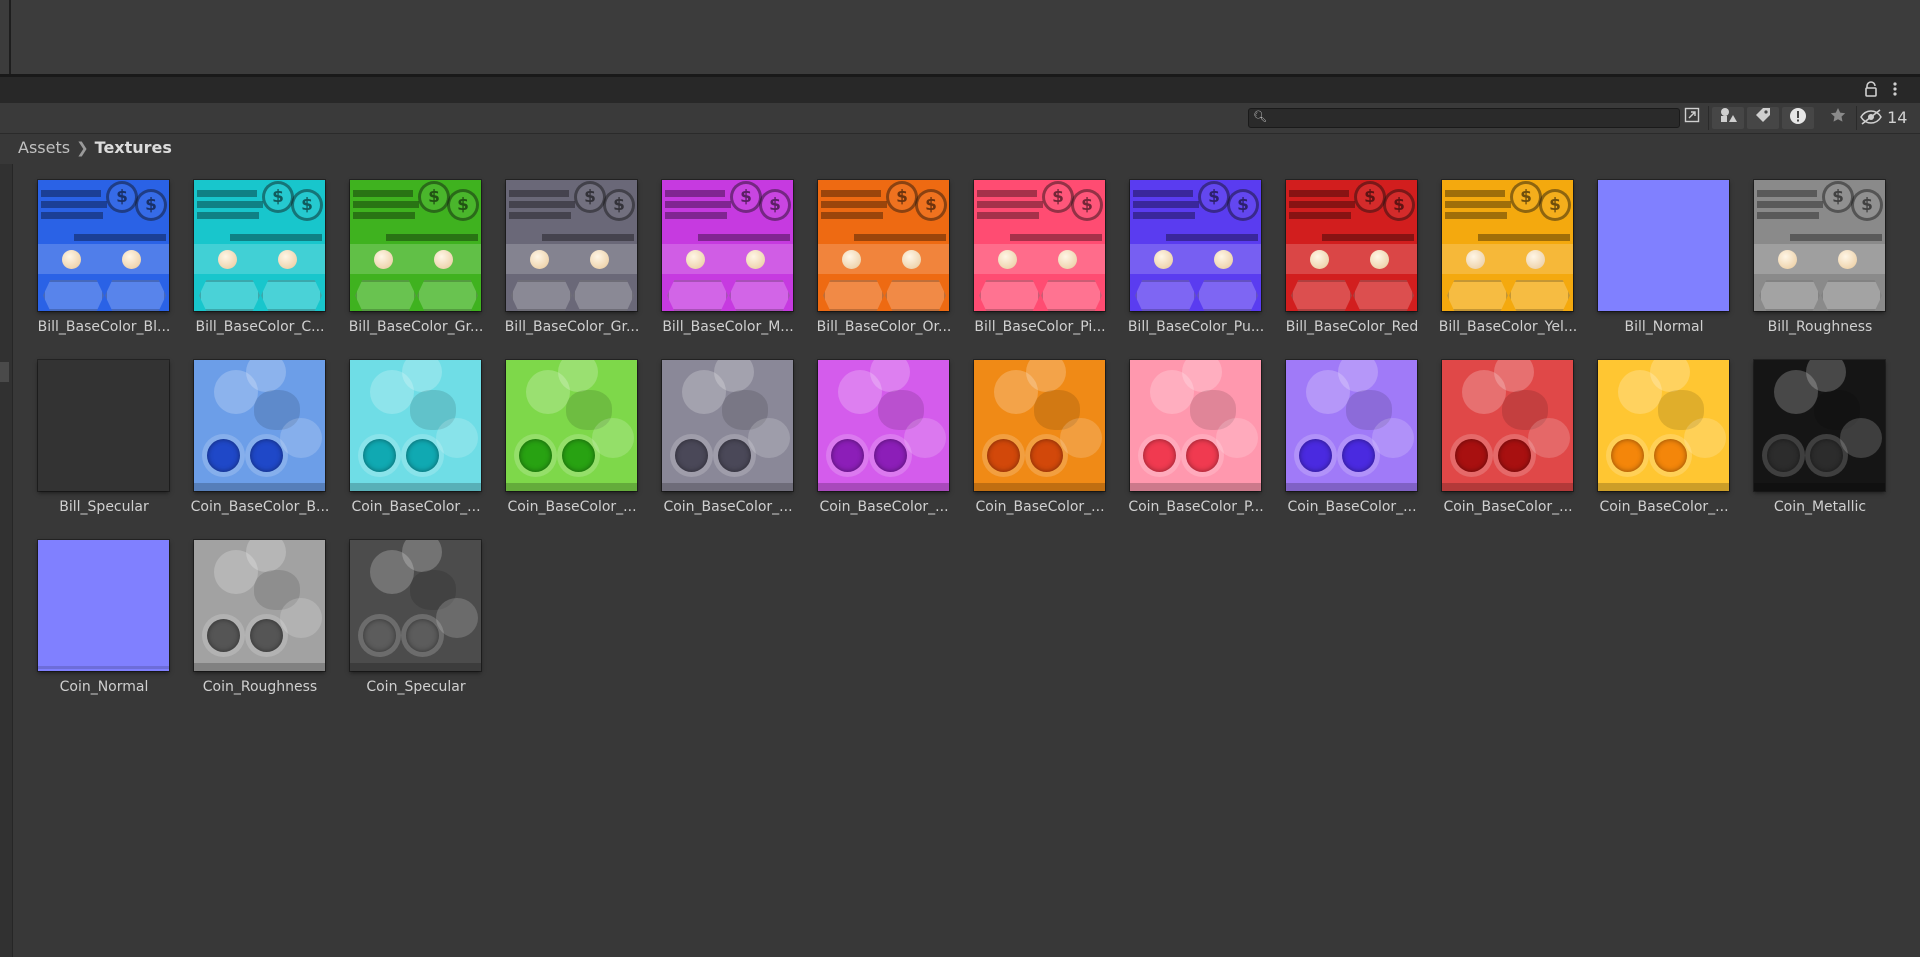 The width and height of the screenshot is (1920, 957). I want to click on label-filter-icon, so click(1763, 115).